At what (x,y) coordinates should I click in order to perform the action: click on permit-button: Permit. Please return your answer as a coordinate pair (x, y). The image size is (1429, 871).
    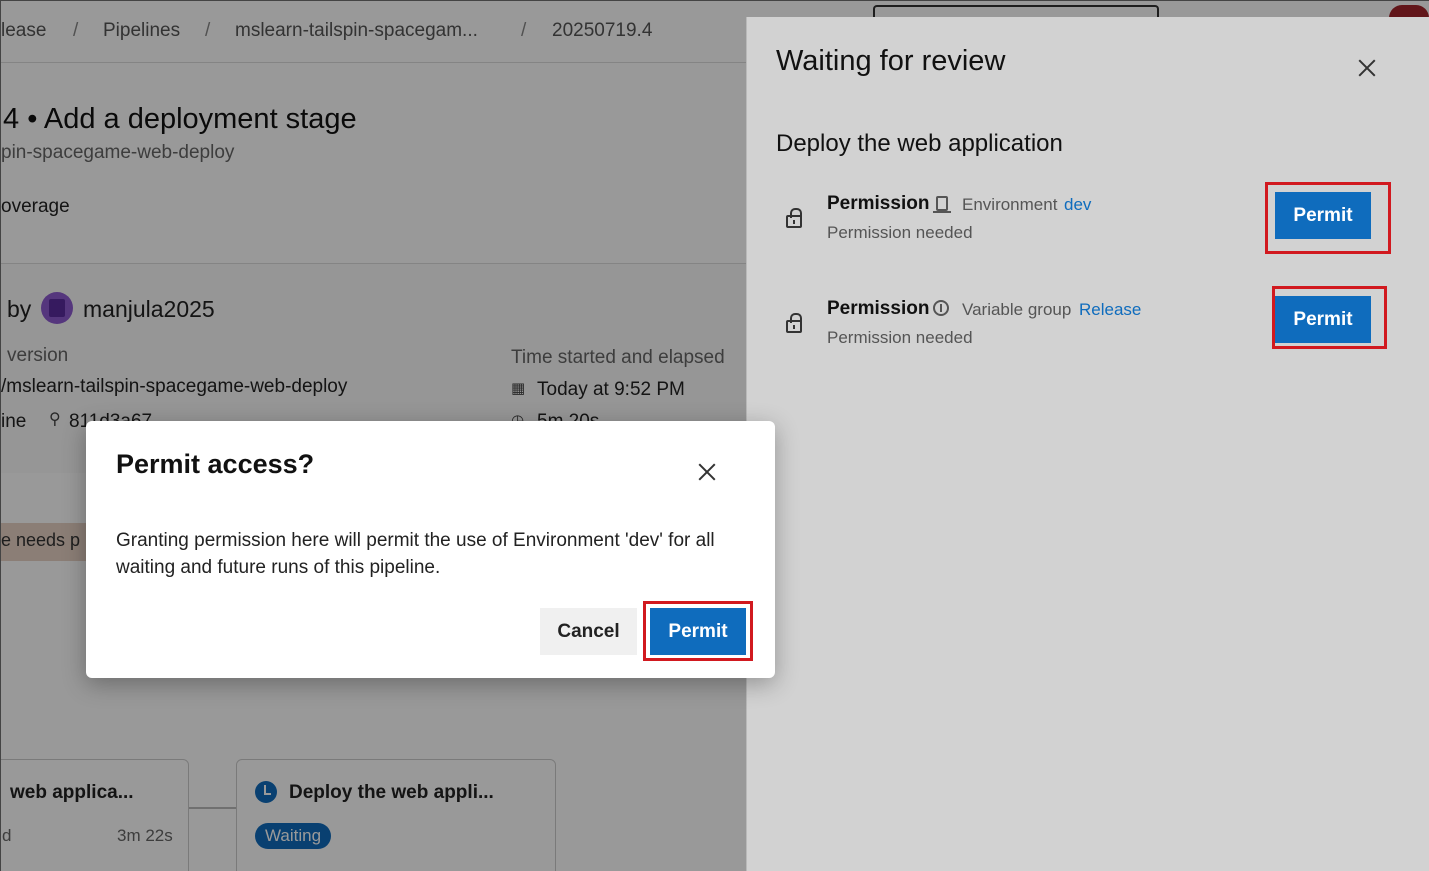
    Looking at the image, I should click on (698, 631).